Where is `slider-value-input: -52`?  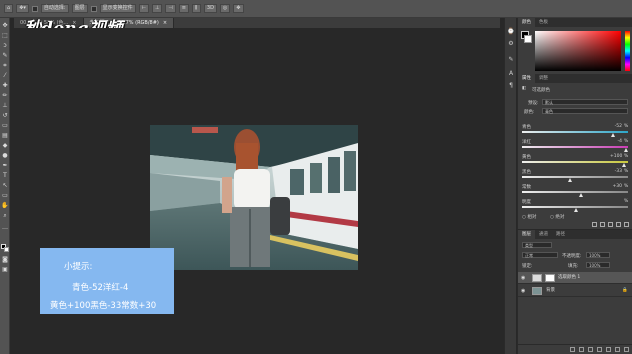 slider-value-input: -52 is located at coordinates (616, 126).